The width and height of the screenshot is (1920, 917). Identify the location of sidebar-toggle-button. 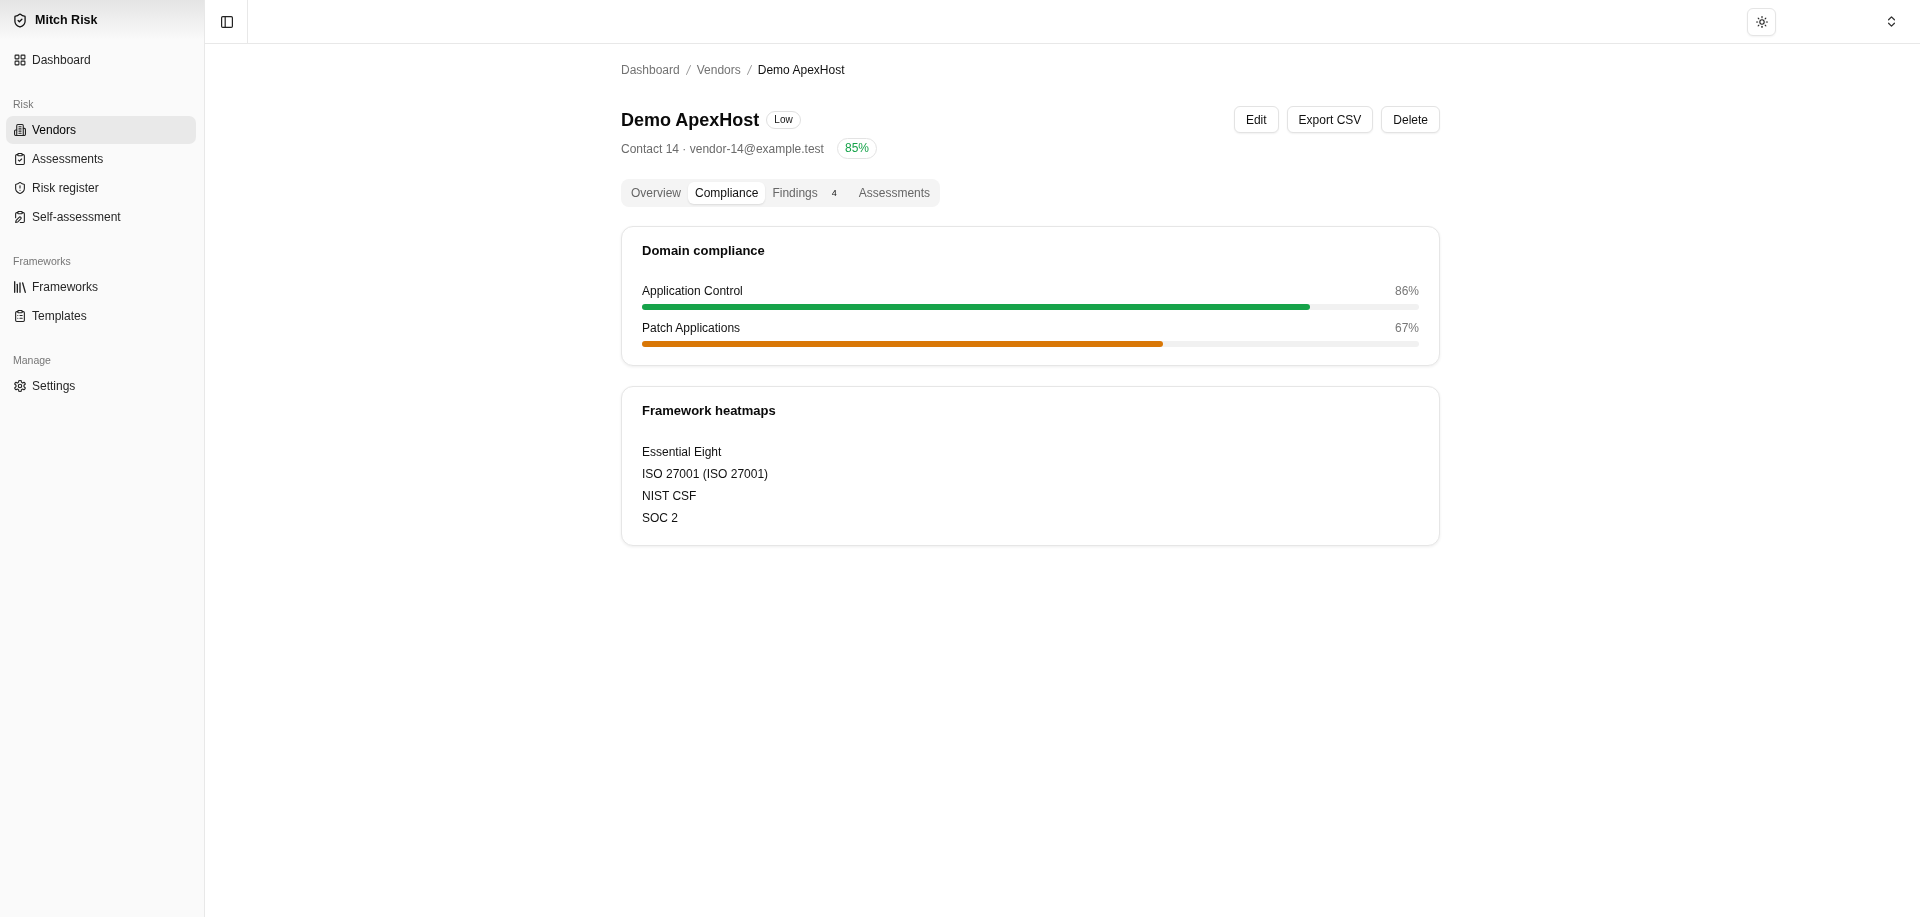
(227, 21).